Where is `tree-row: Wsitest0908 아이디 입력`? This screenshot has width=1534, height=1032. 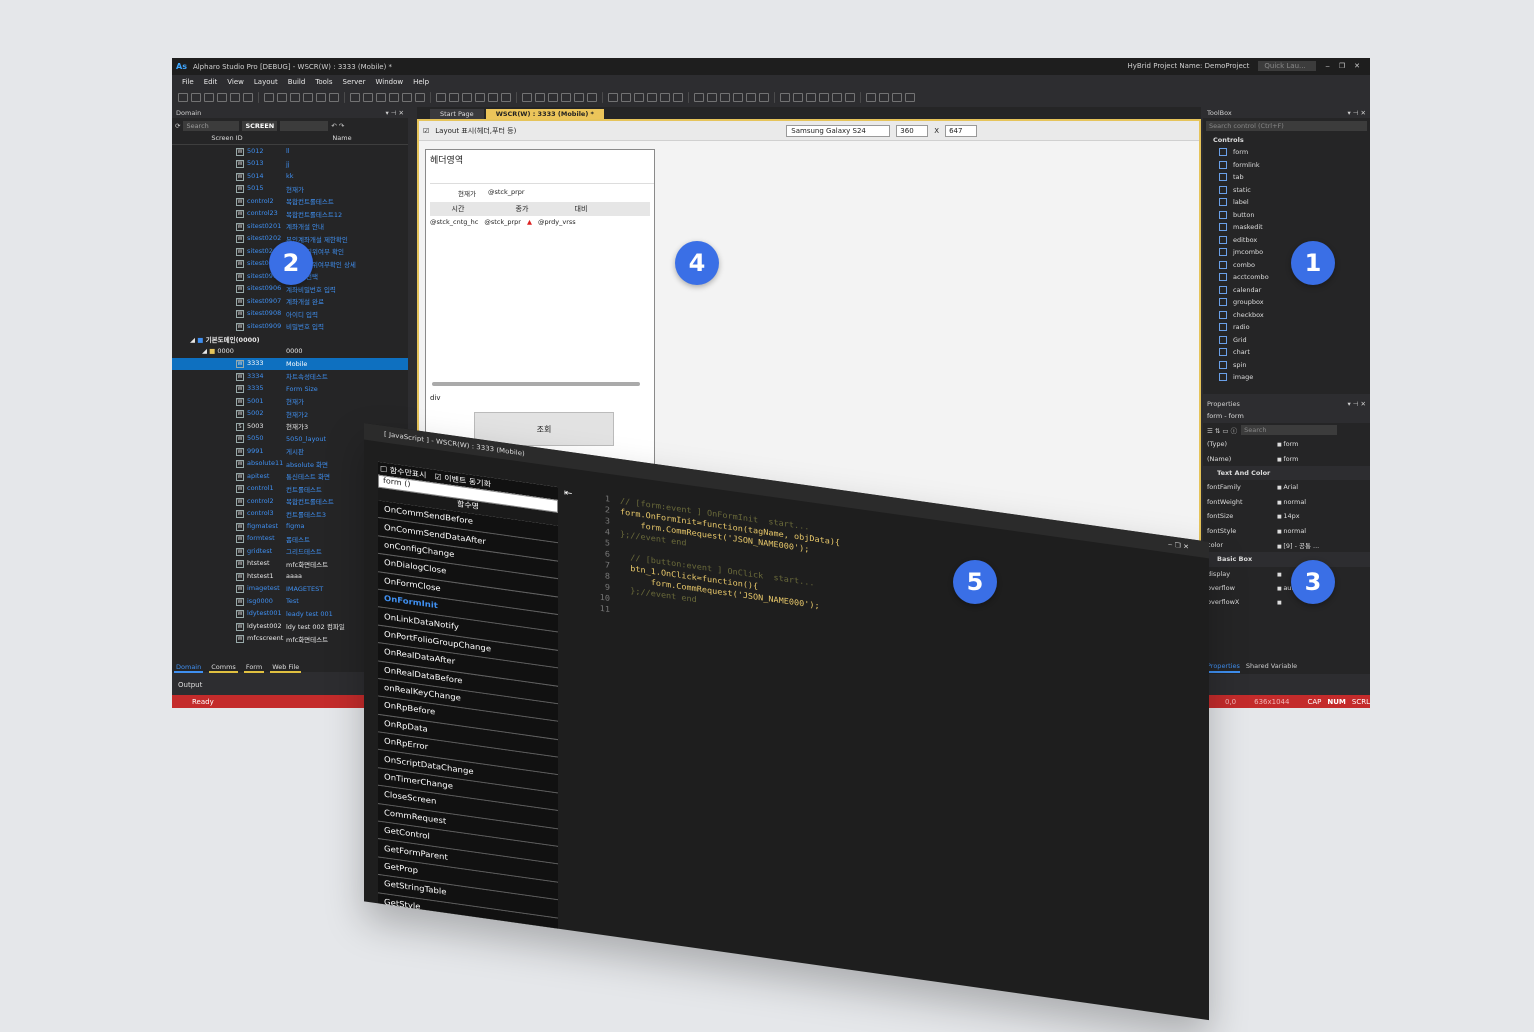
tree-row: Wsitest0908 아이디 입력 is located at coordinates (290, 314).